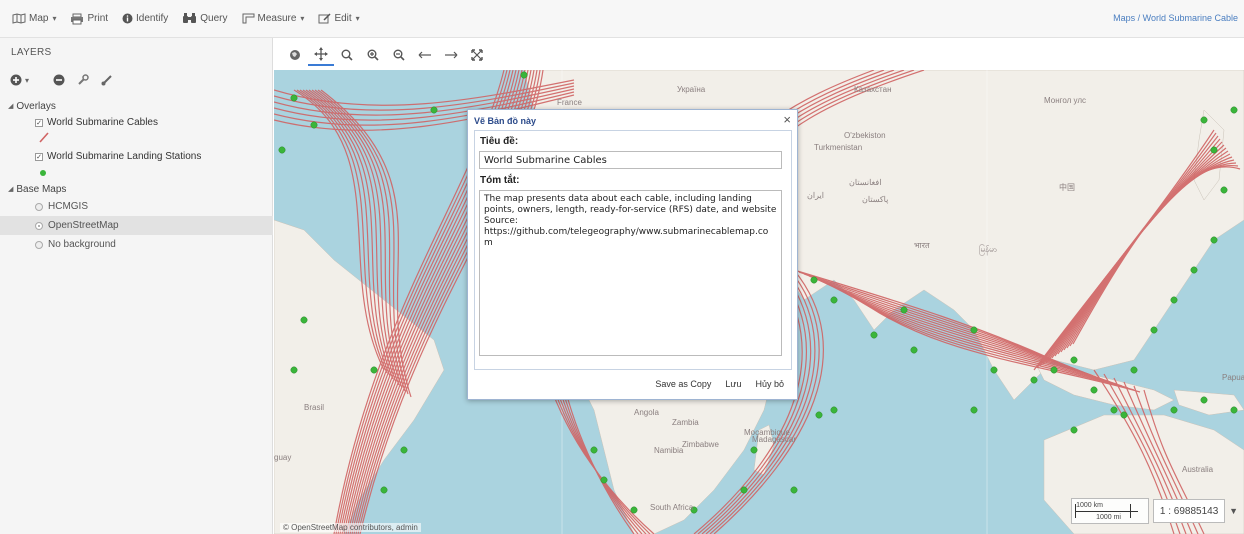 Image resolution: width=1244 pixels, height=534 pixels. Describe the element at coordinates (683, 384) in the screenshot. I see `save-as-copy-button: Save as Copy` at that location.